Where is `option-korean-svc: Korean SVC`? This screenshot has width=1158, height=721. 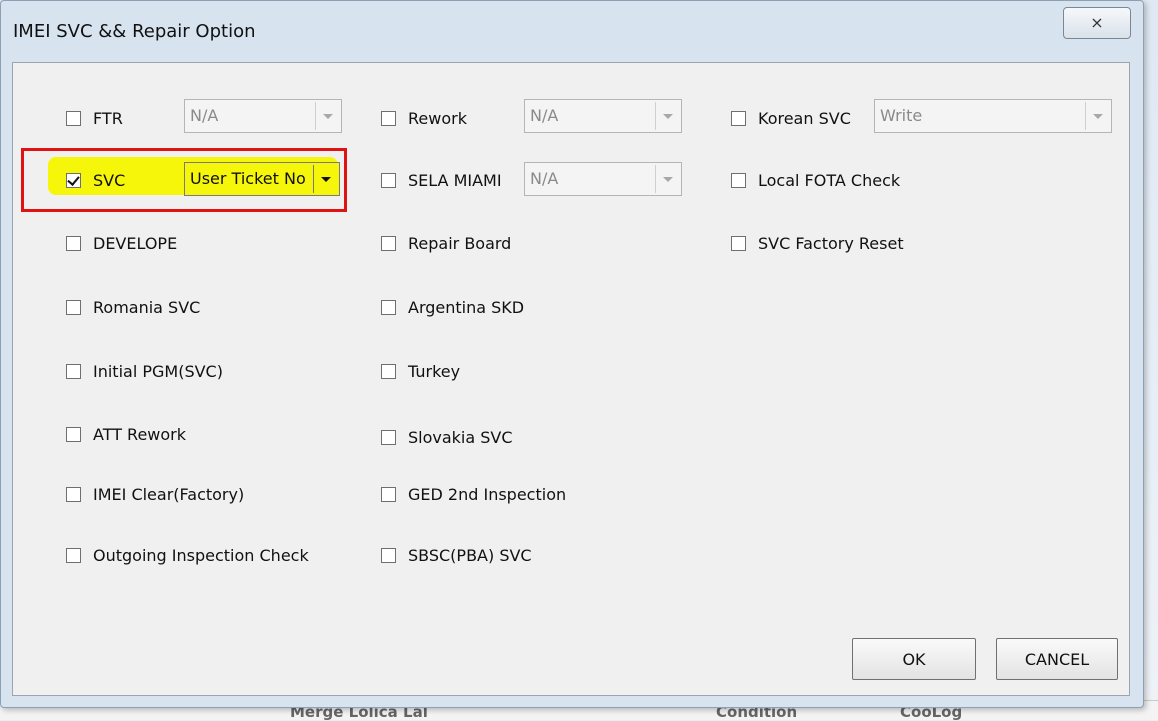
option-korean-svc: Korean SVC is located at coordinates (791, 118).